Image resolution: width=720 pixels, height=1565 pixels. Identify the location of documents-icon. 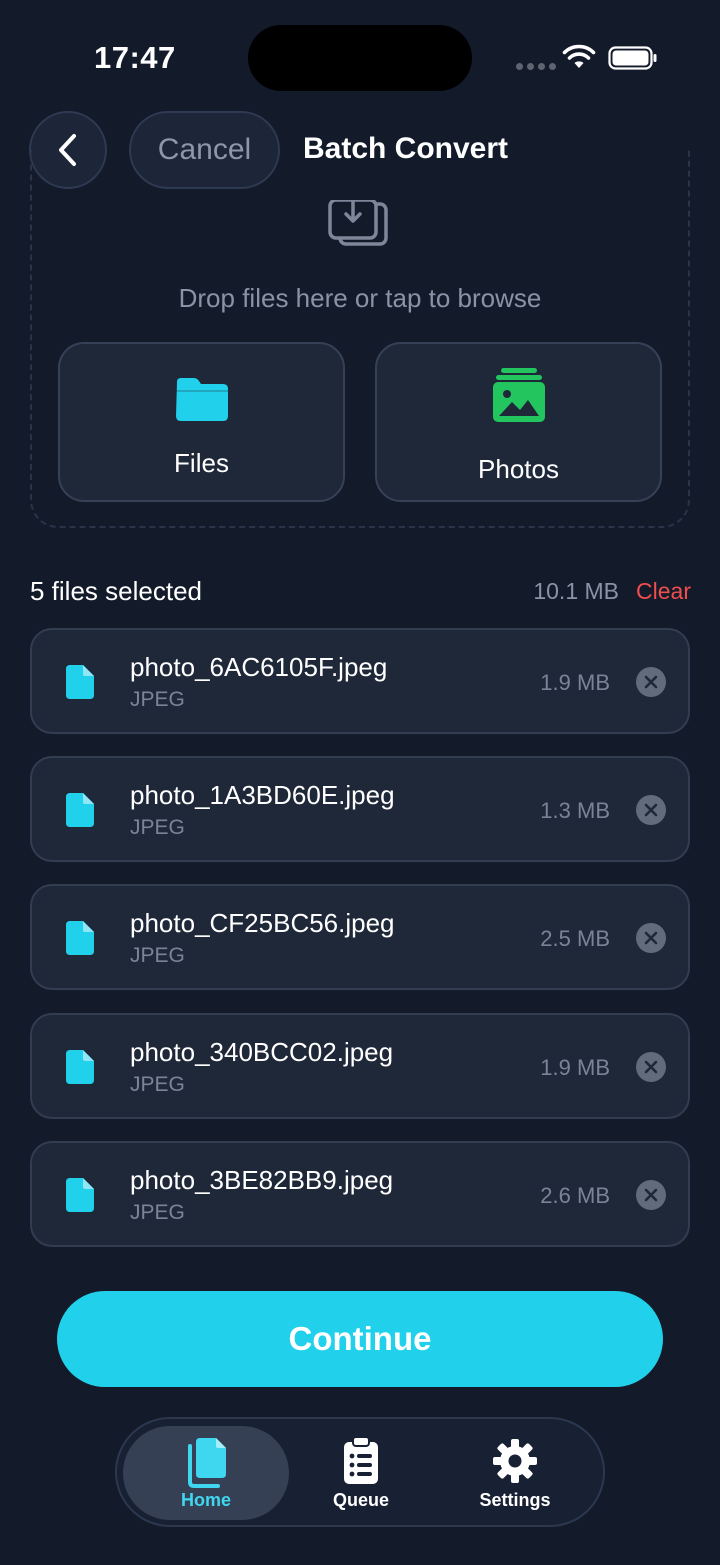
(207, 1463).